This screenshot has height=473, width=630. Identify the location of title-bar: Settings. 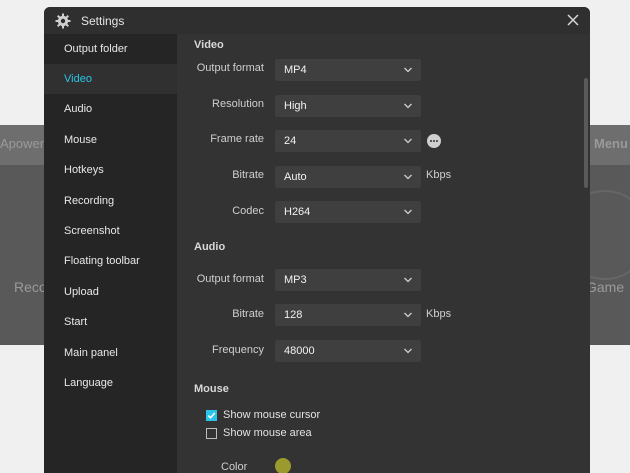
(317, 20).